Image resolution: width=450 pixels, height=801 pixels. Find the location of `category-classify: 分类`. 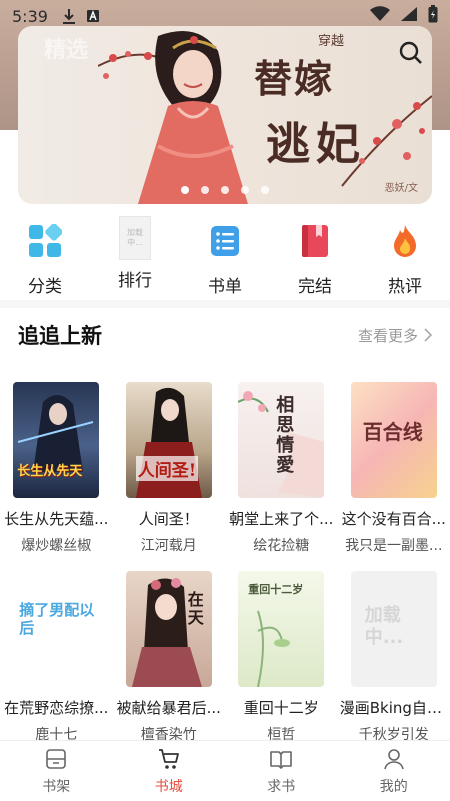

category-classify: 分类 is located at coordinates (45, 256).